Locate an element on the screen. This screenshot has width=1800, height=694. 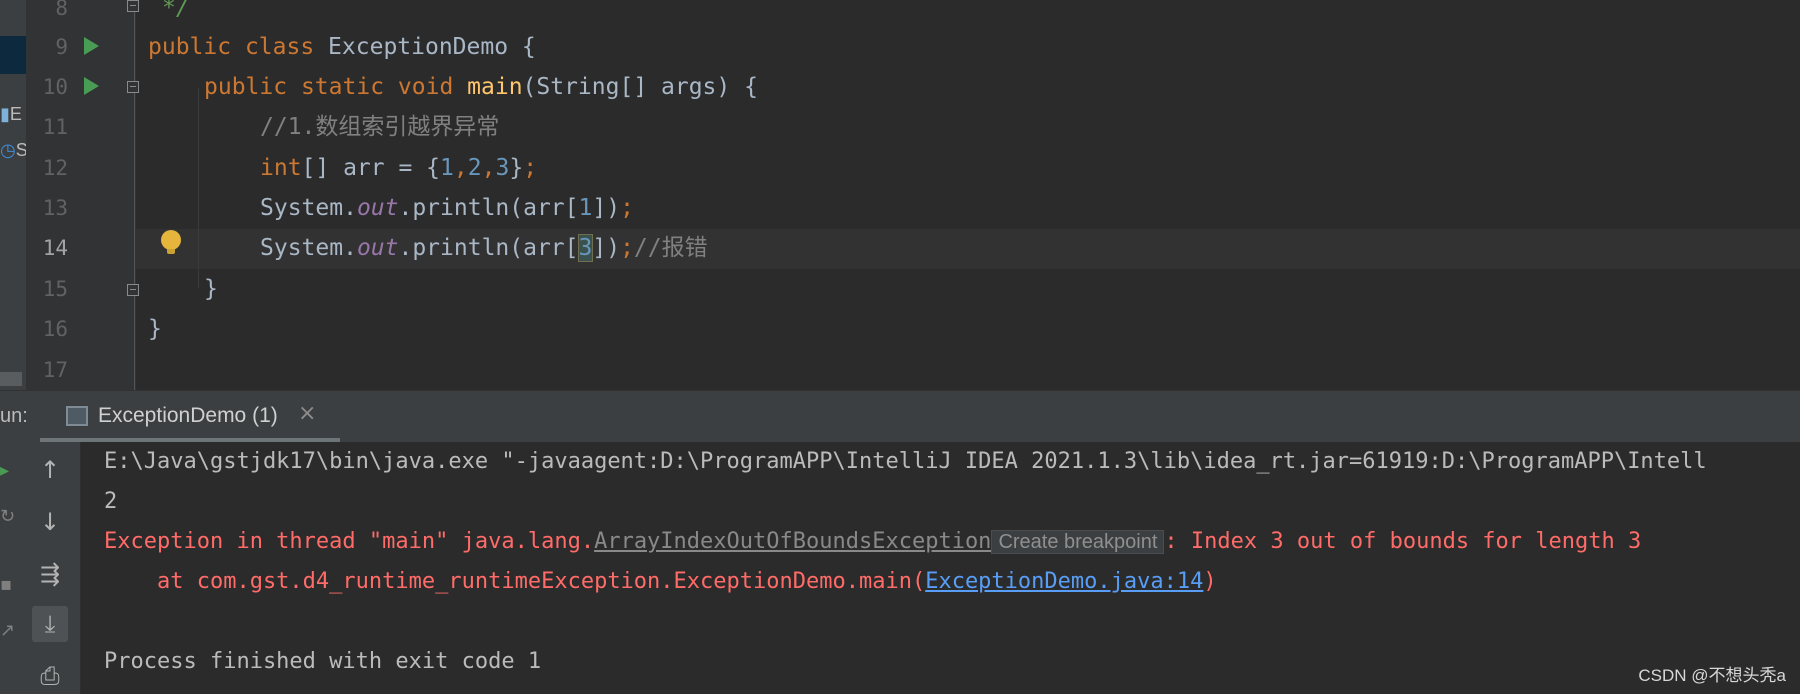
scroll-to-end-icon: ⤓ is located at coordinates (50, 624).